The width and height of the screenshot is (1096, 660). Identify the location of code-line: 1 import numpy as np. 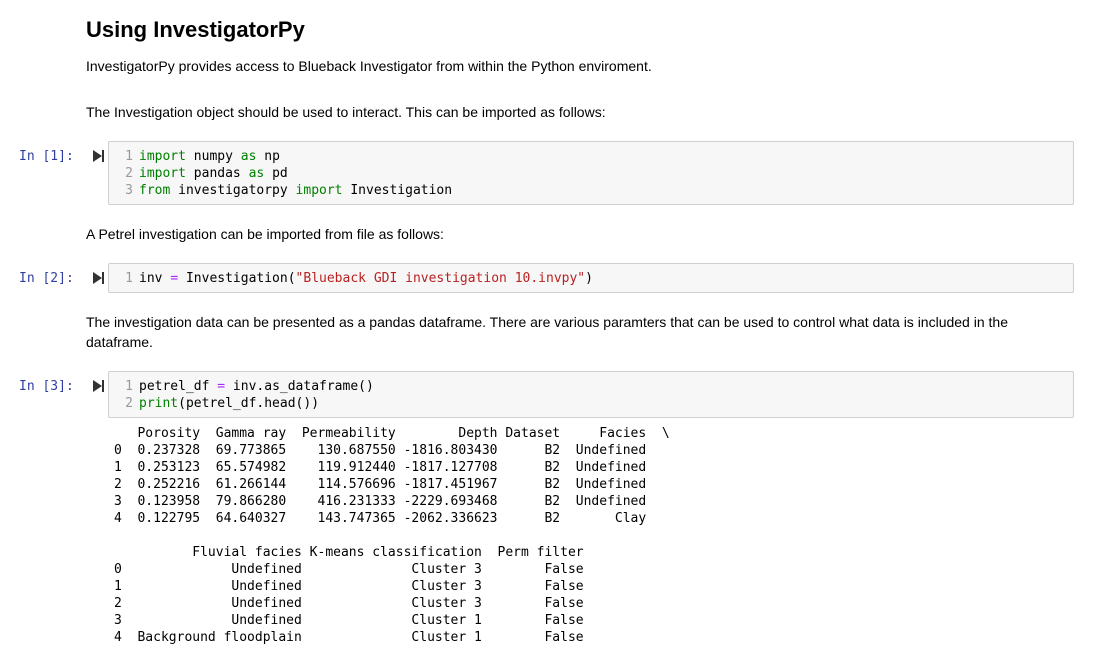
(591, 156).